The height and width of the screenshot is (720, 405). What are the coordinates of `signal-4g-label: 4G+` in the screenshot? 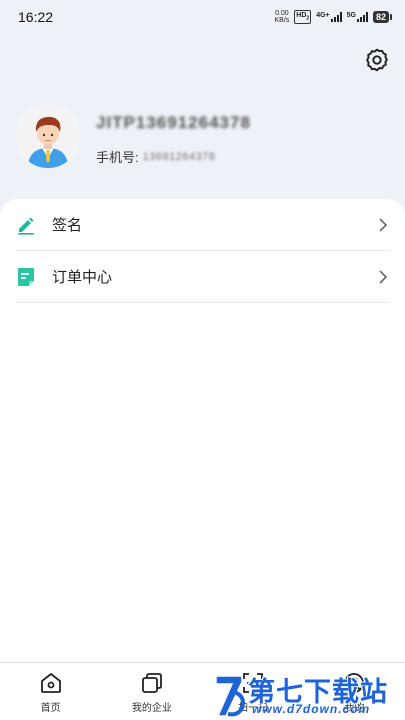 It's located at (323, 15).